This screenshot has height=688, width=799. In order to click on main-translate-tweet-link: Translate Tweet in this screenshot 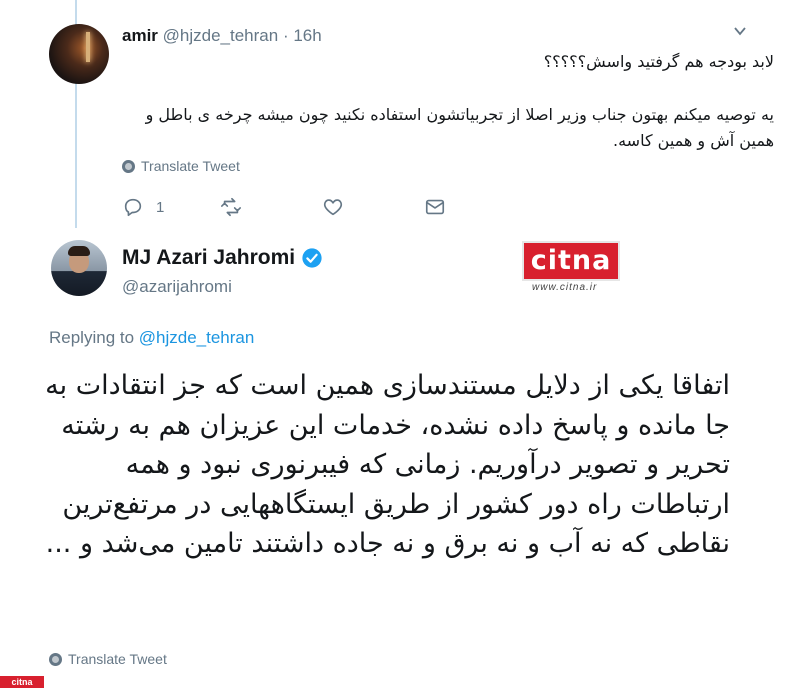, I will do `click(108, 659)`.